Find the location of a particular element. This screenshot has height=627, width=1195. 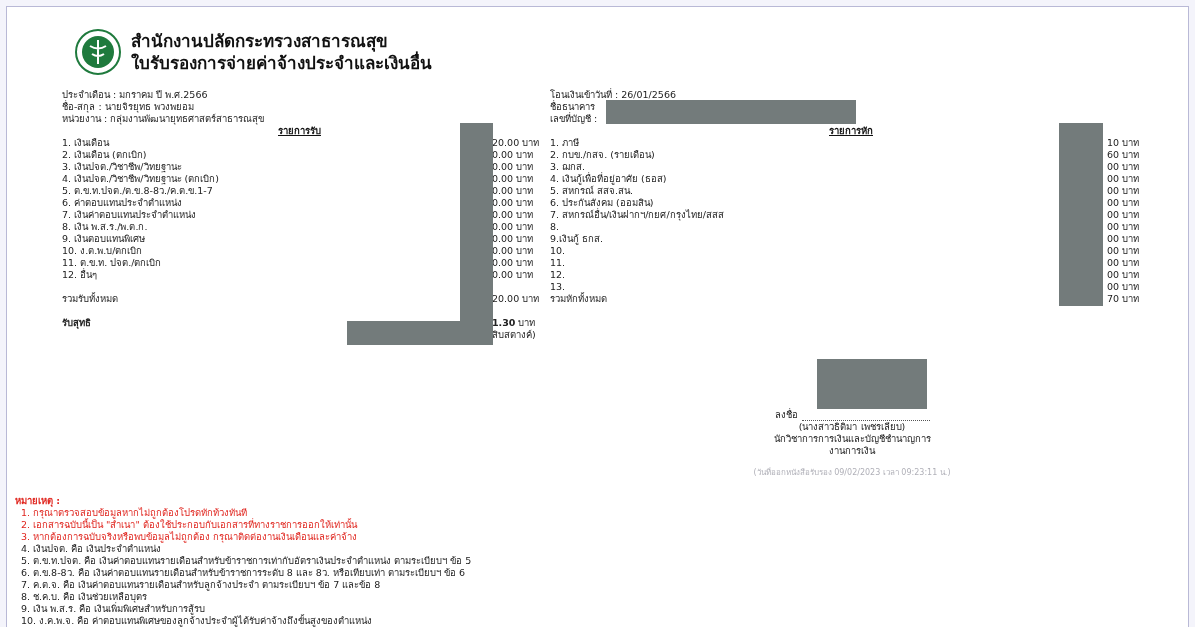

note-text: 2. เอกสารฉบับนี้เป็น "สำเนา" ต้องใช้ประกอบกับเอกสารที่ทางราชการออกให้เท่านั้น is located at coordinates (189, 525).